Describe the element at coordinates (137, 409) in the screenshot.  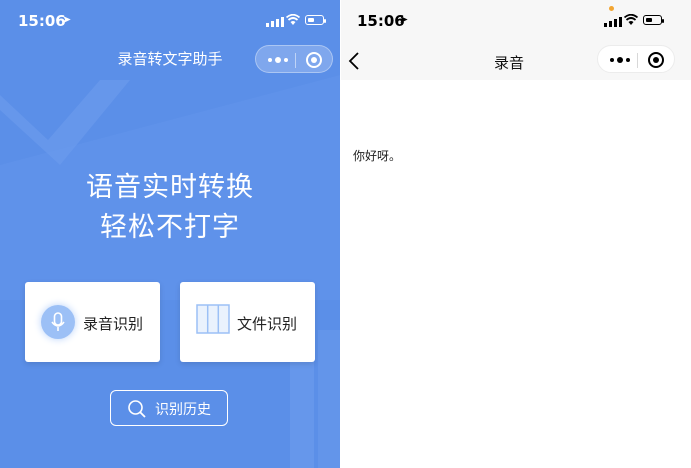
I see `search-icon` at that location.